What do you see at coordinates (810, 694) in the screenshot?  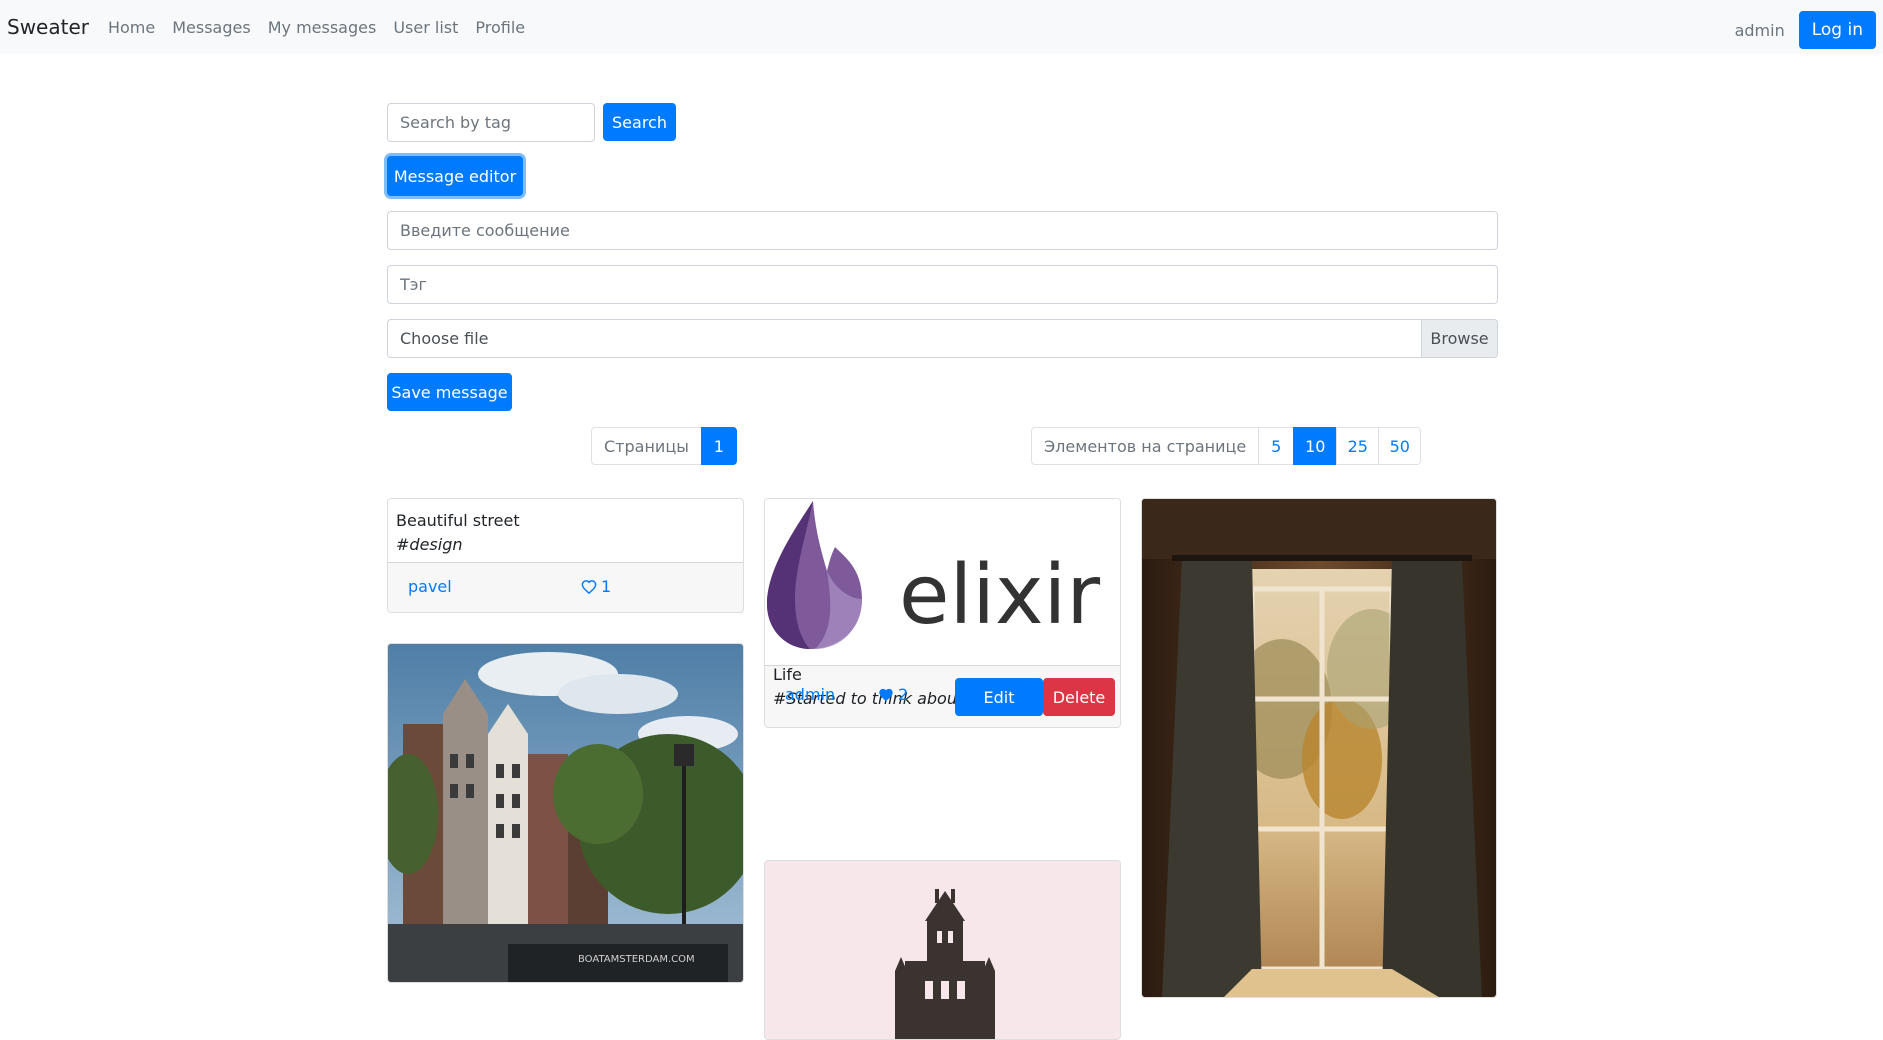 I see `author-link: admin` at bounding box center [810, 694].